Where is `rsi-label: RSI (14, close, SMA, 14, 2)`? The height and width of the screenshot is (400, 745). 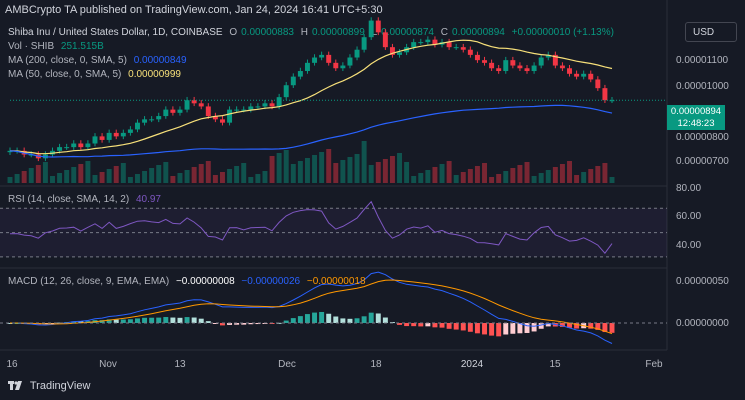
rsi-label: RSI (14, close, SMA, 14, 2) is located at coordinates (69, 199).